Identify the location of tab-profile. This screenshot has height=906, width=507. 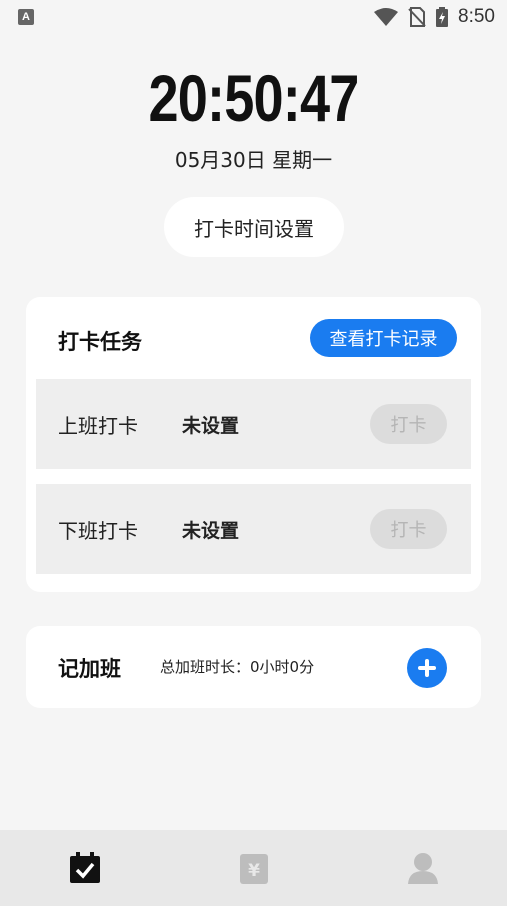
(423, 868).